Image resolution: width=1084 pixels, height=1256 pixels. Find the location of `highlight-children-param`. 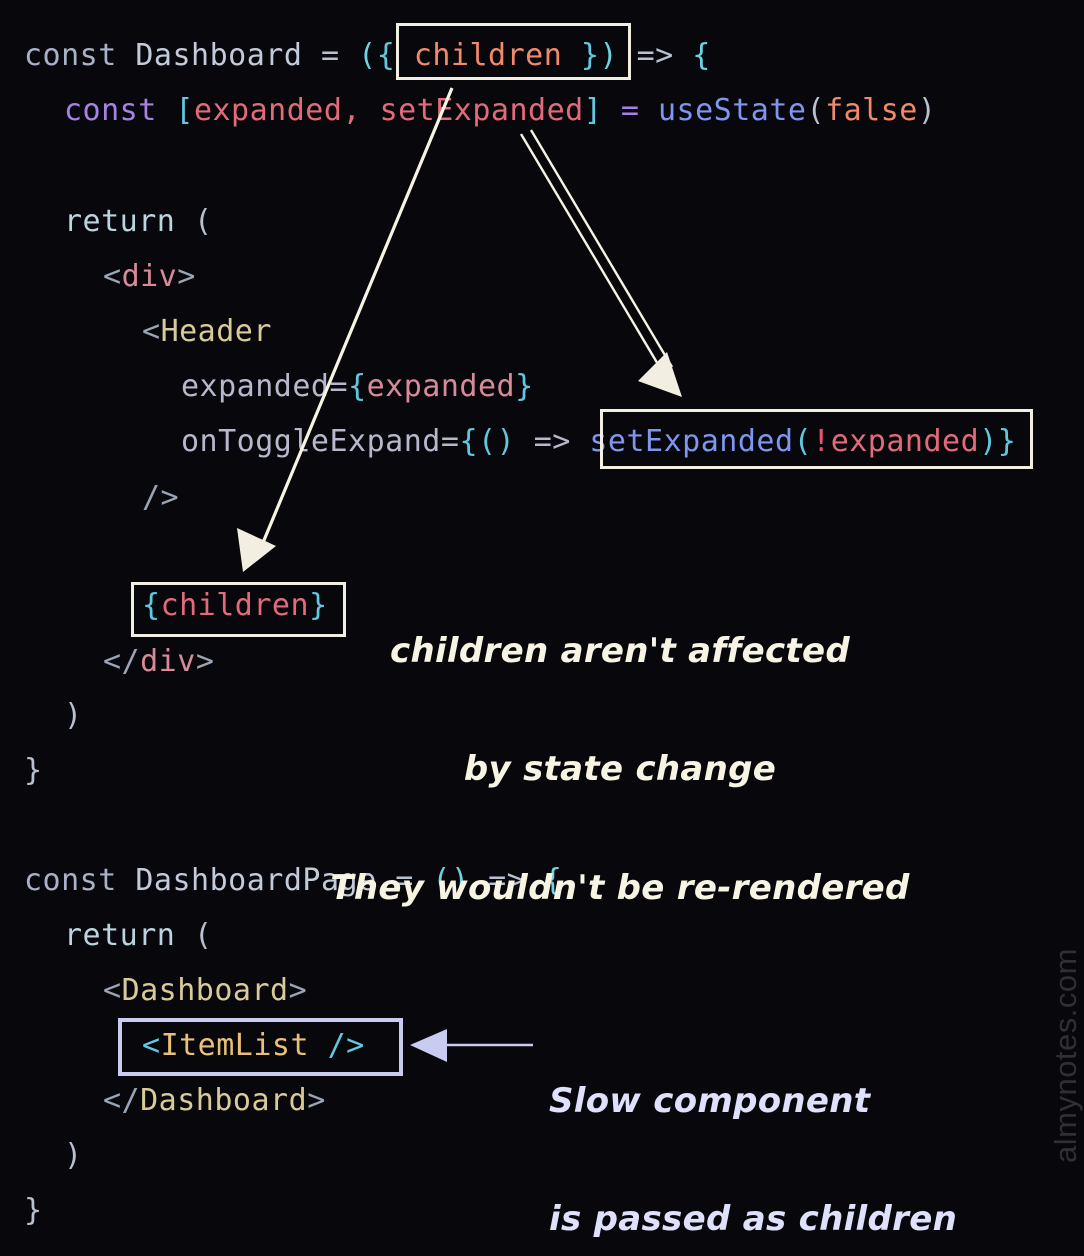

highlight-children-param is located at coordinates (513, 51).